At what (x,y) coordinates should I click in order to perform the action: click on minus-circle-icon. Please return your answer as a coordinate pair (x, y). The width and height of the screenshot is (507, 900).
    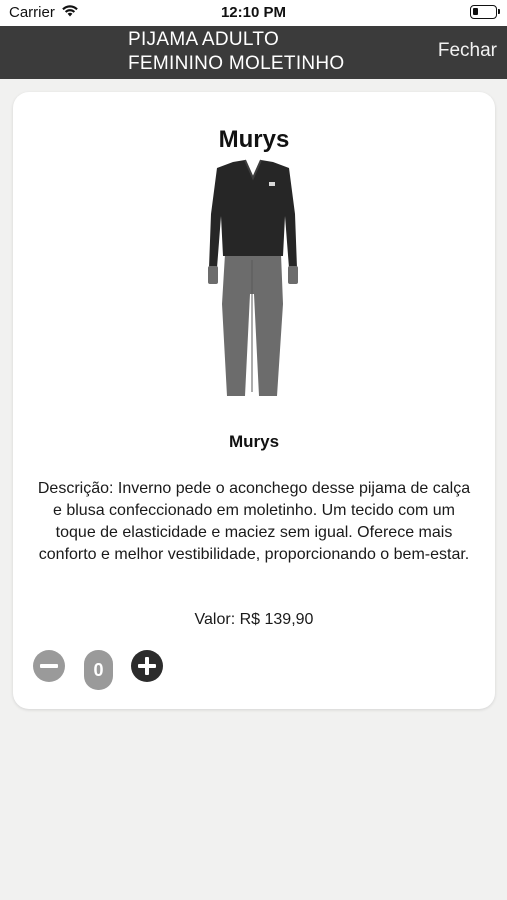
    Looking at the image, I should click on (49, 666).